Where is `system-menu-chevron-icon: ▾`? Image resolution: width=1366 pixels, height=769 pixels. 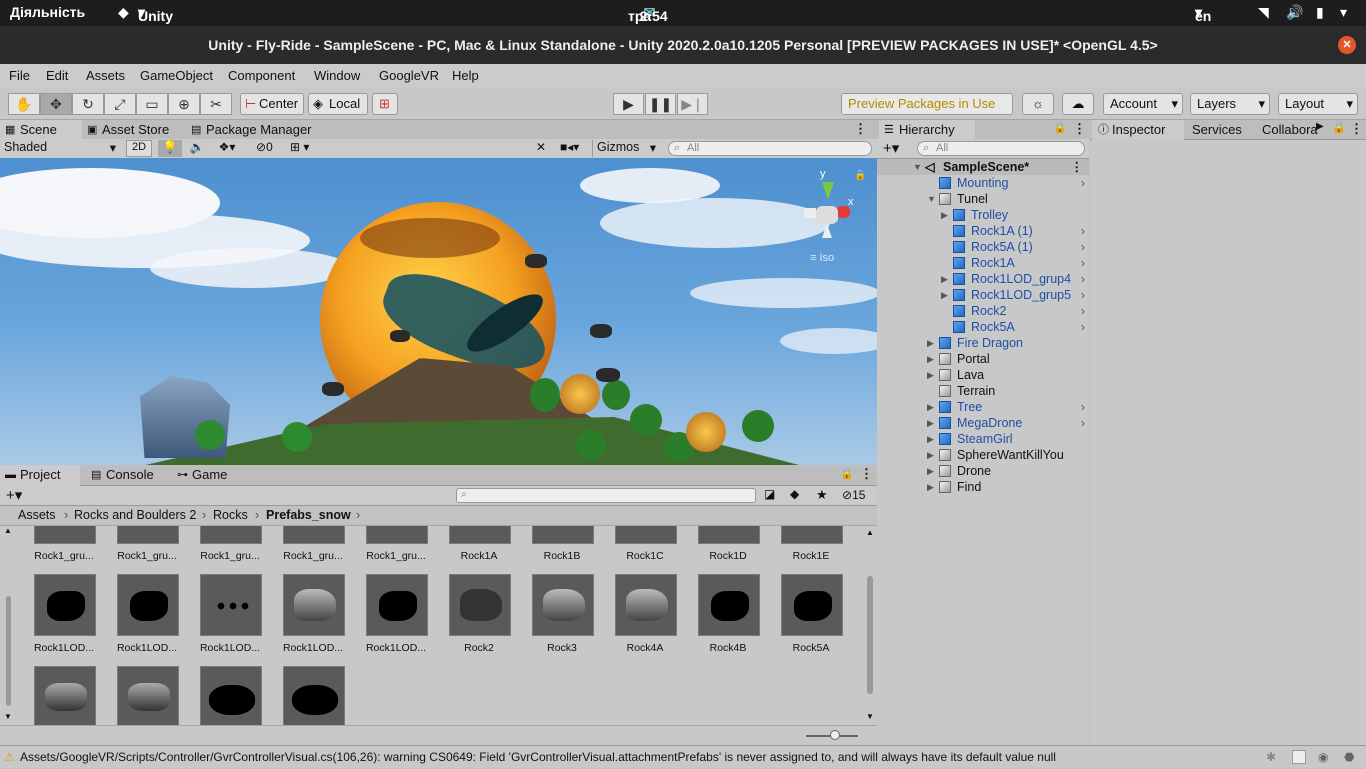
system-menu-chevron-icon: ▾ is located at coordinates (1343, 12).